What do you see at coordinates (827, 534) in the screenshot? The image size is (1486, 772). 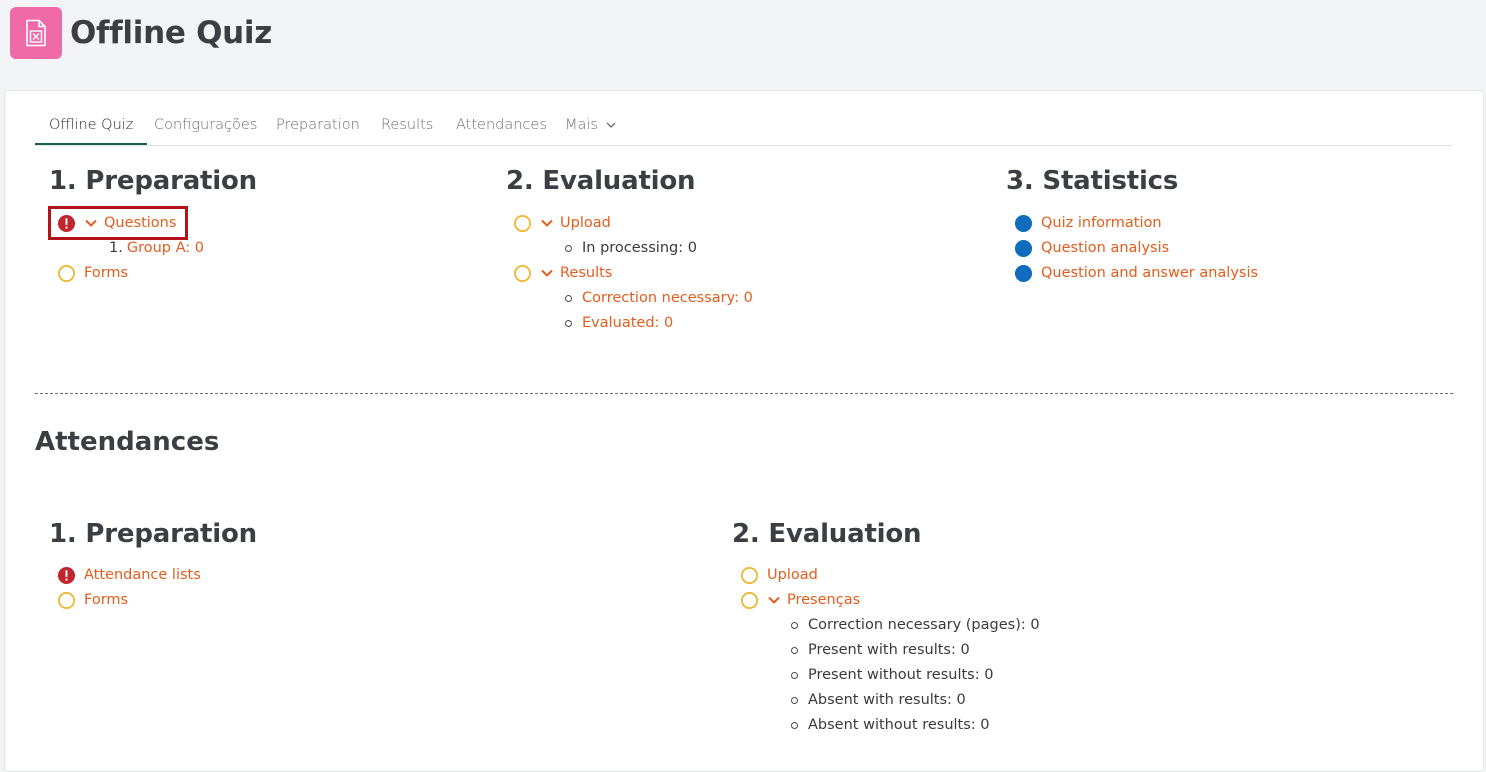 I see `attendance-evaluation-heading: 2. Evaluation` at bounding box center [827, 534].